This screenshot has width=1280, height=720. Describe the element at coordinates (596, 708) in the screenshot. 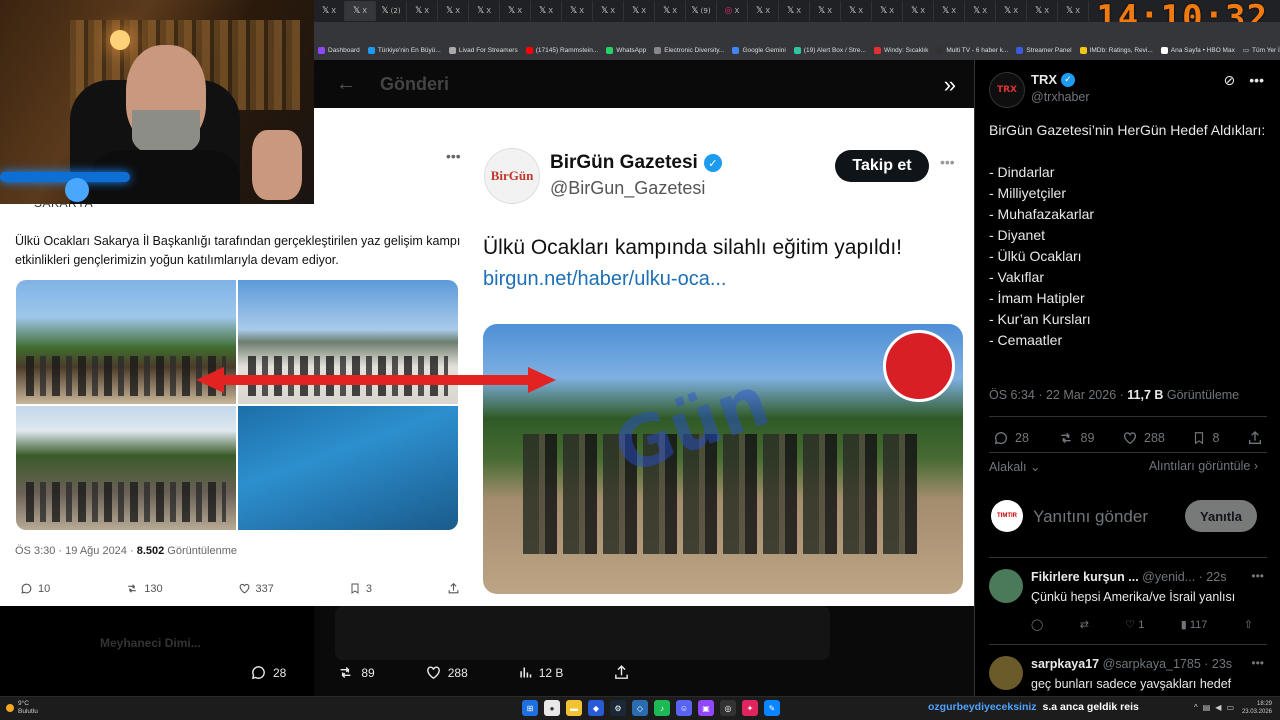

I see `app-icon: ◆` at that location.